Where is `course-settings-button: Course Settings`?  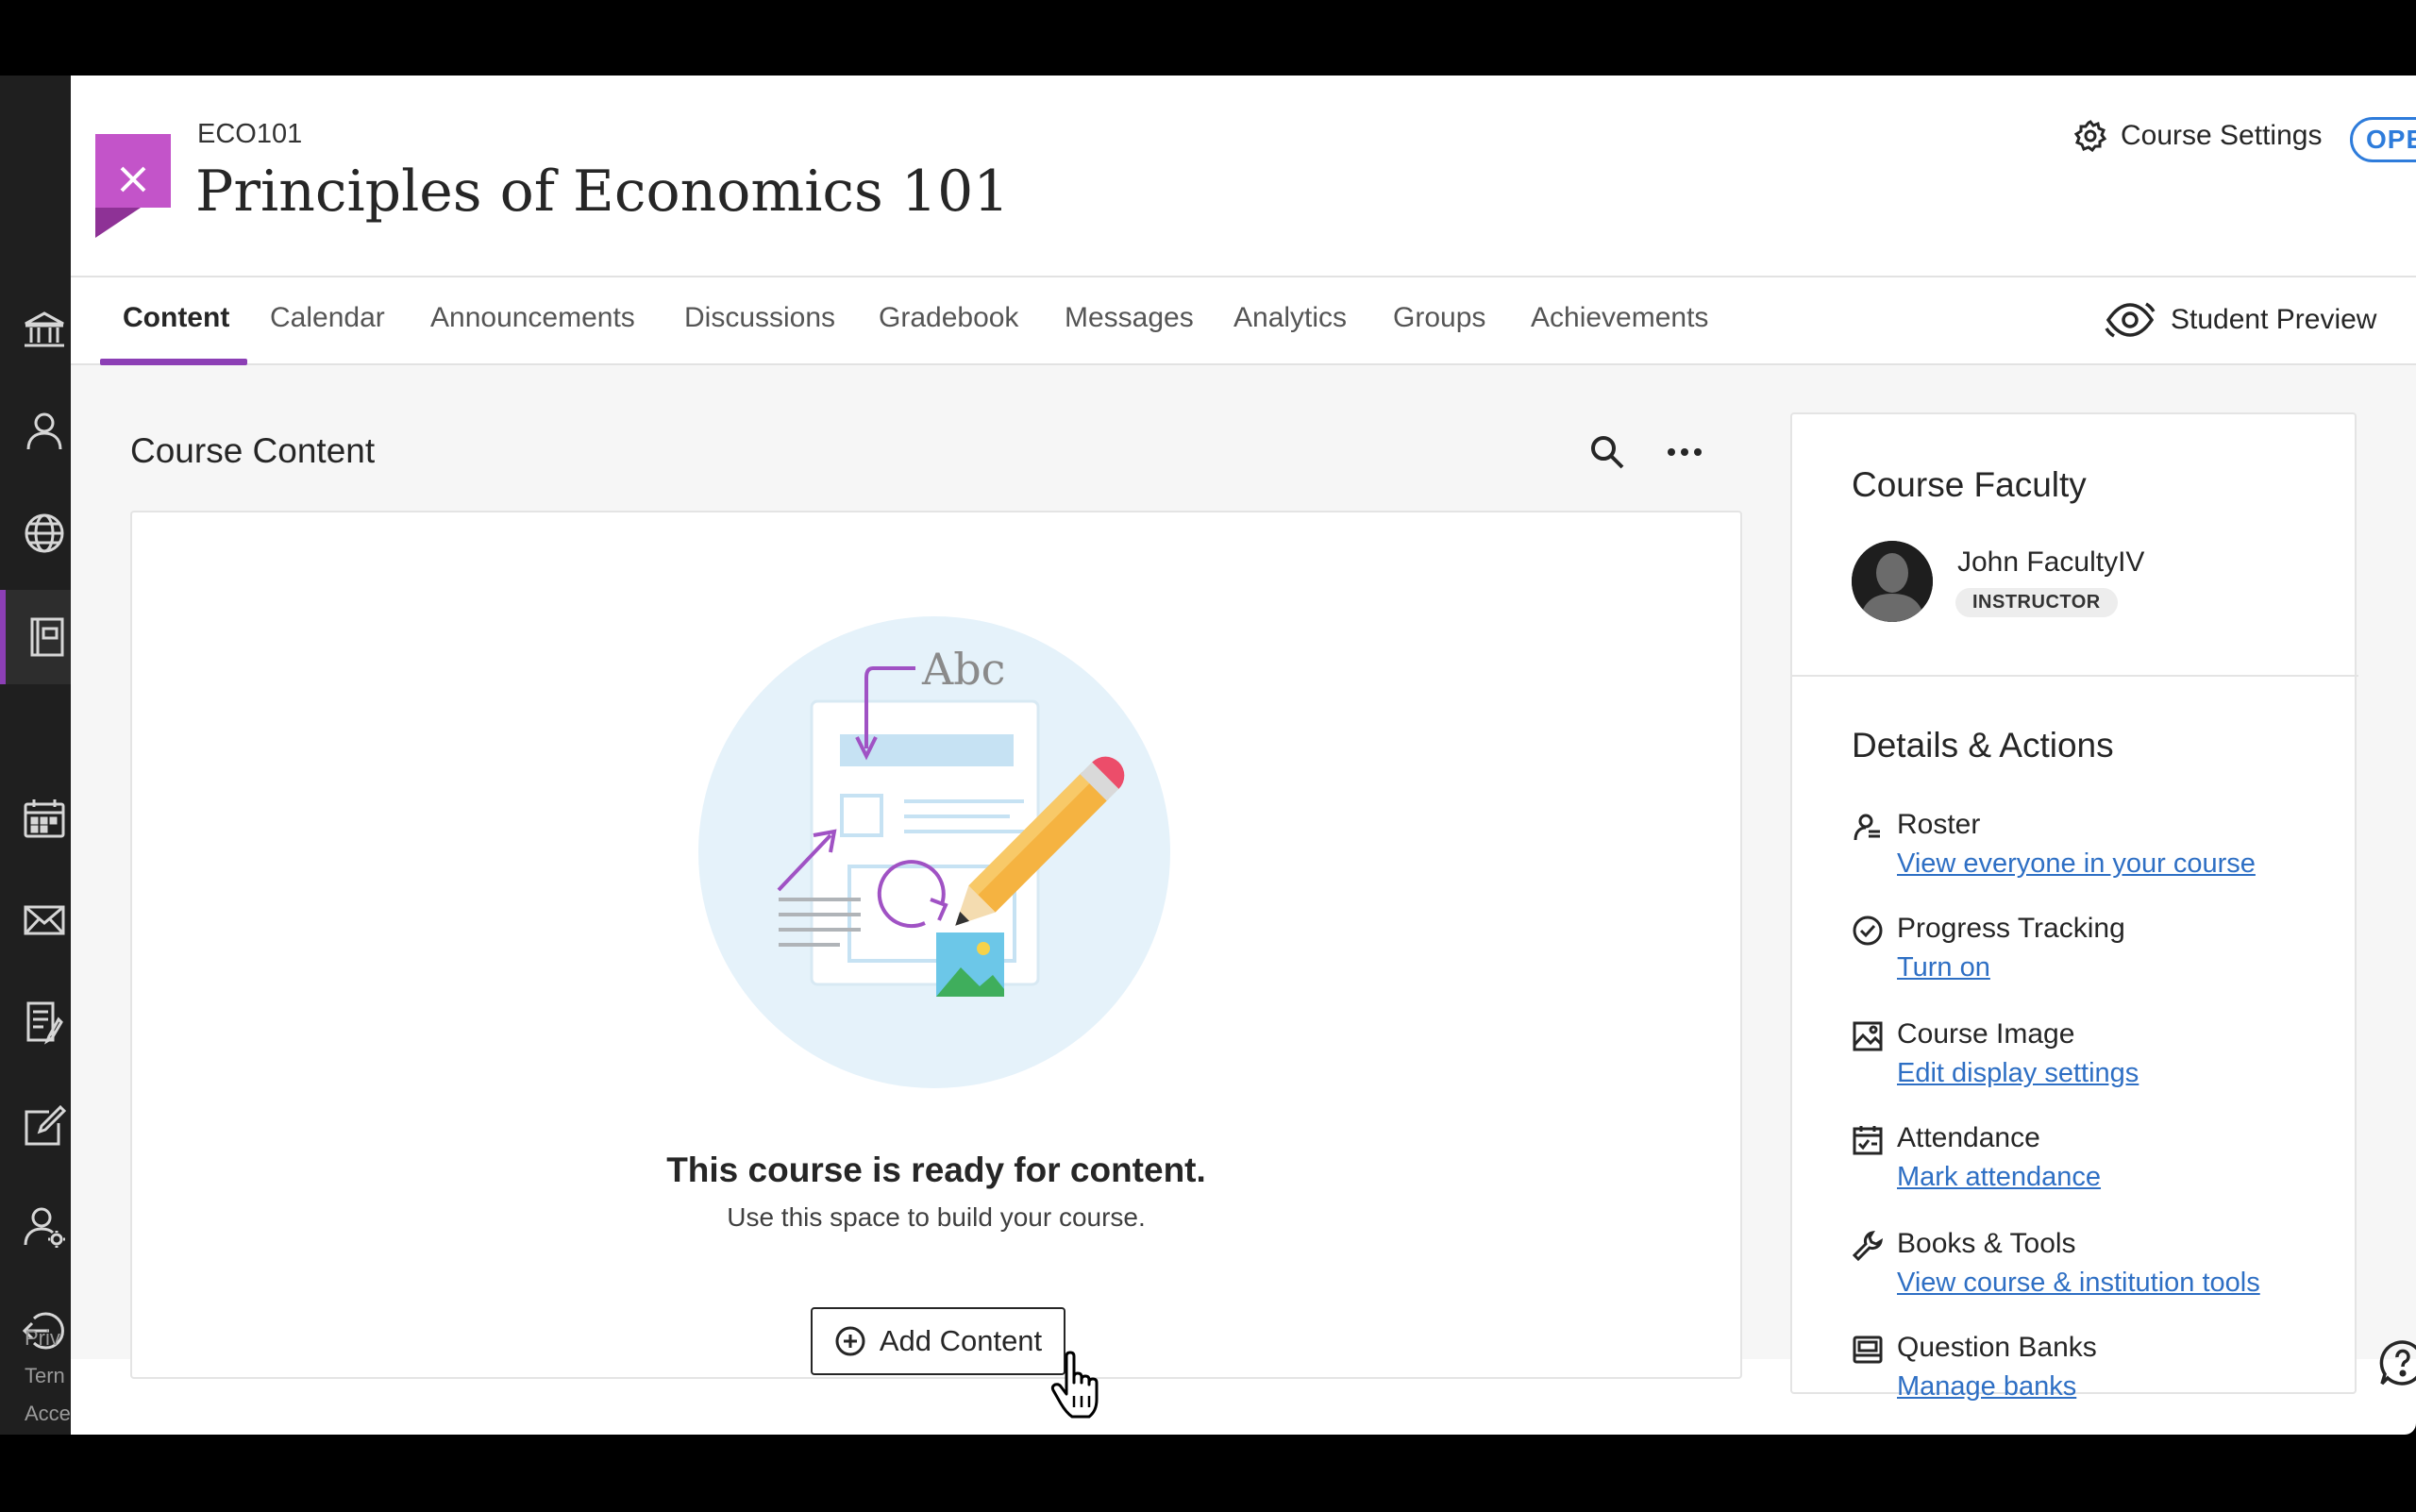 course-settings-button: Course Settings is located at coordinates (2197, 136).